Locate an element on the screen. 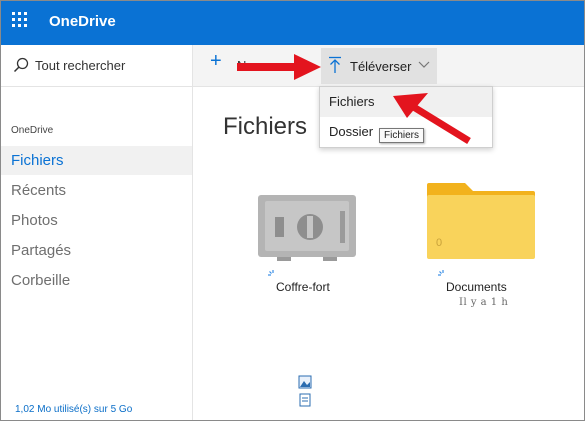  sidebar-item-photos: Photos is located at coordinates (96, 220).